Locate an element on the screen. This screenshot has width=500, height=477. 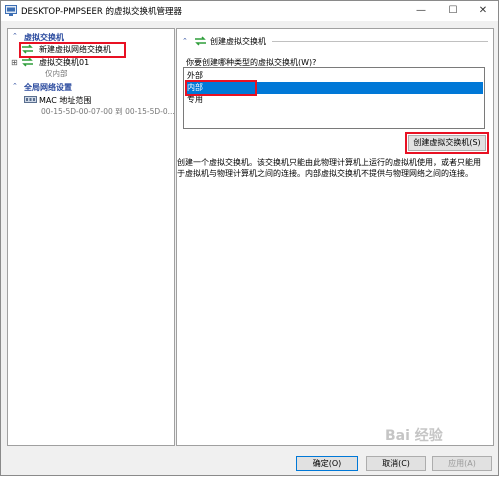
annotation-box-new-switch is located at coordinates (72, 50).